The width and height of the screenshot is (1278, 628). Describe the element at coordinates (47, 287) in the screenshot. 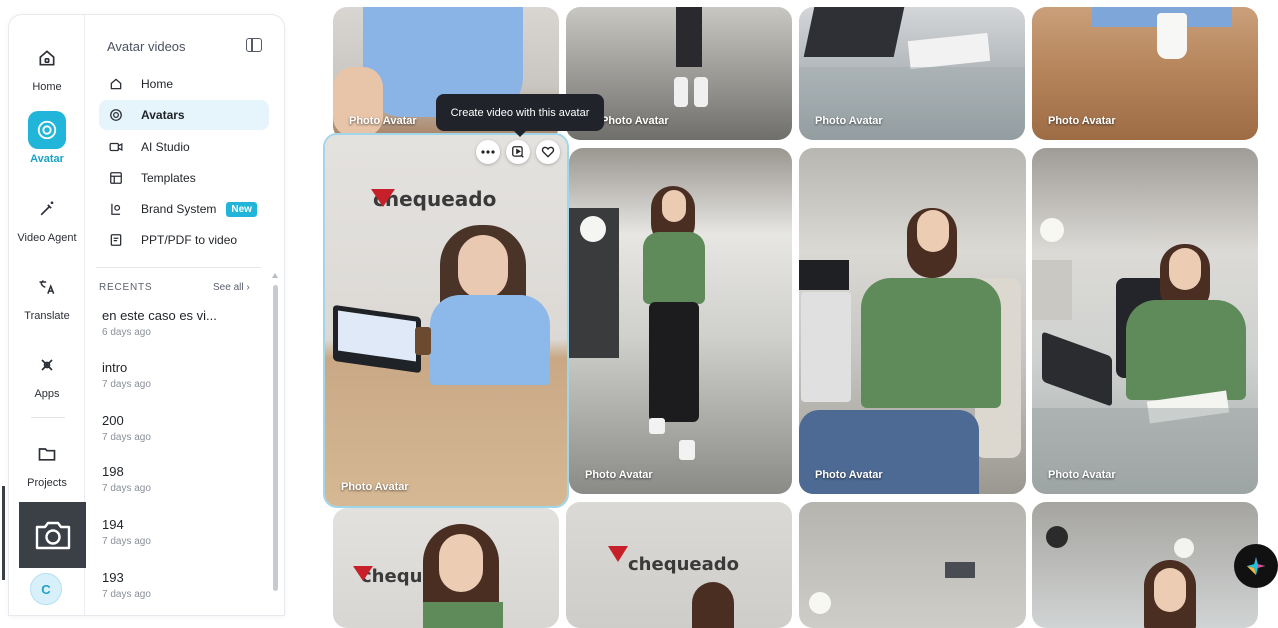

I see `translate-icon` at that location.